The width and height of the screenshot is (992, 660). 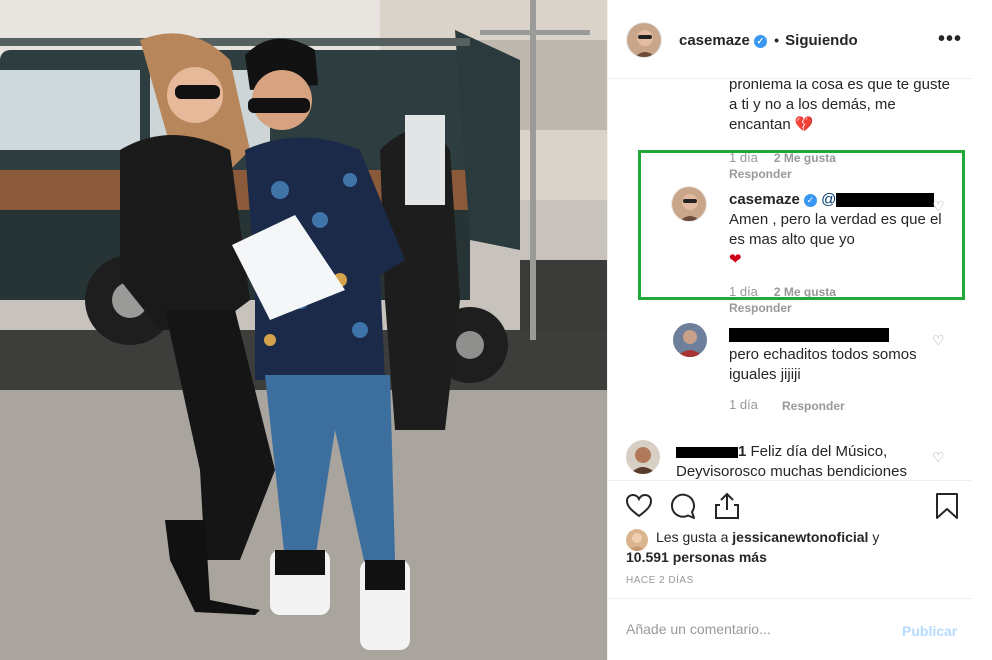 I want to click on post-timestamp: HACE 2 DÍAS, so click(x=660, y=580).